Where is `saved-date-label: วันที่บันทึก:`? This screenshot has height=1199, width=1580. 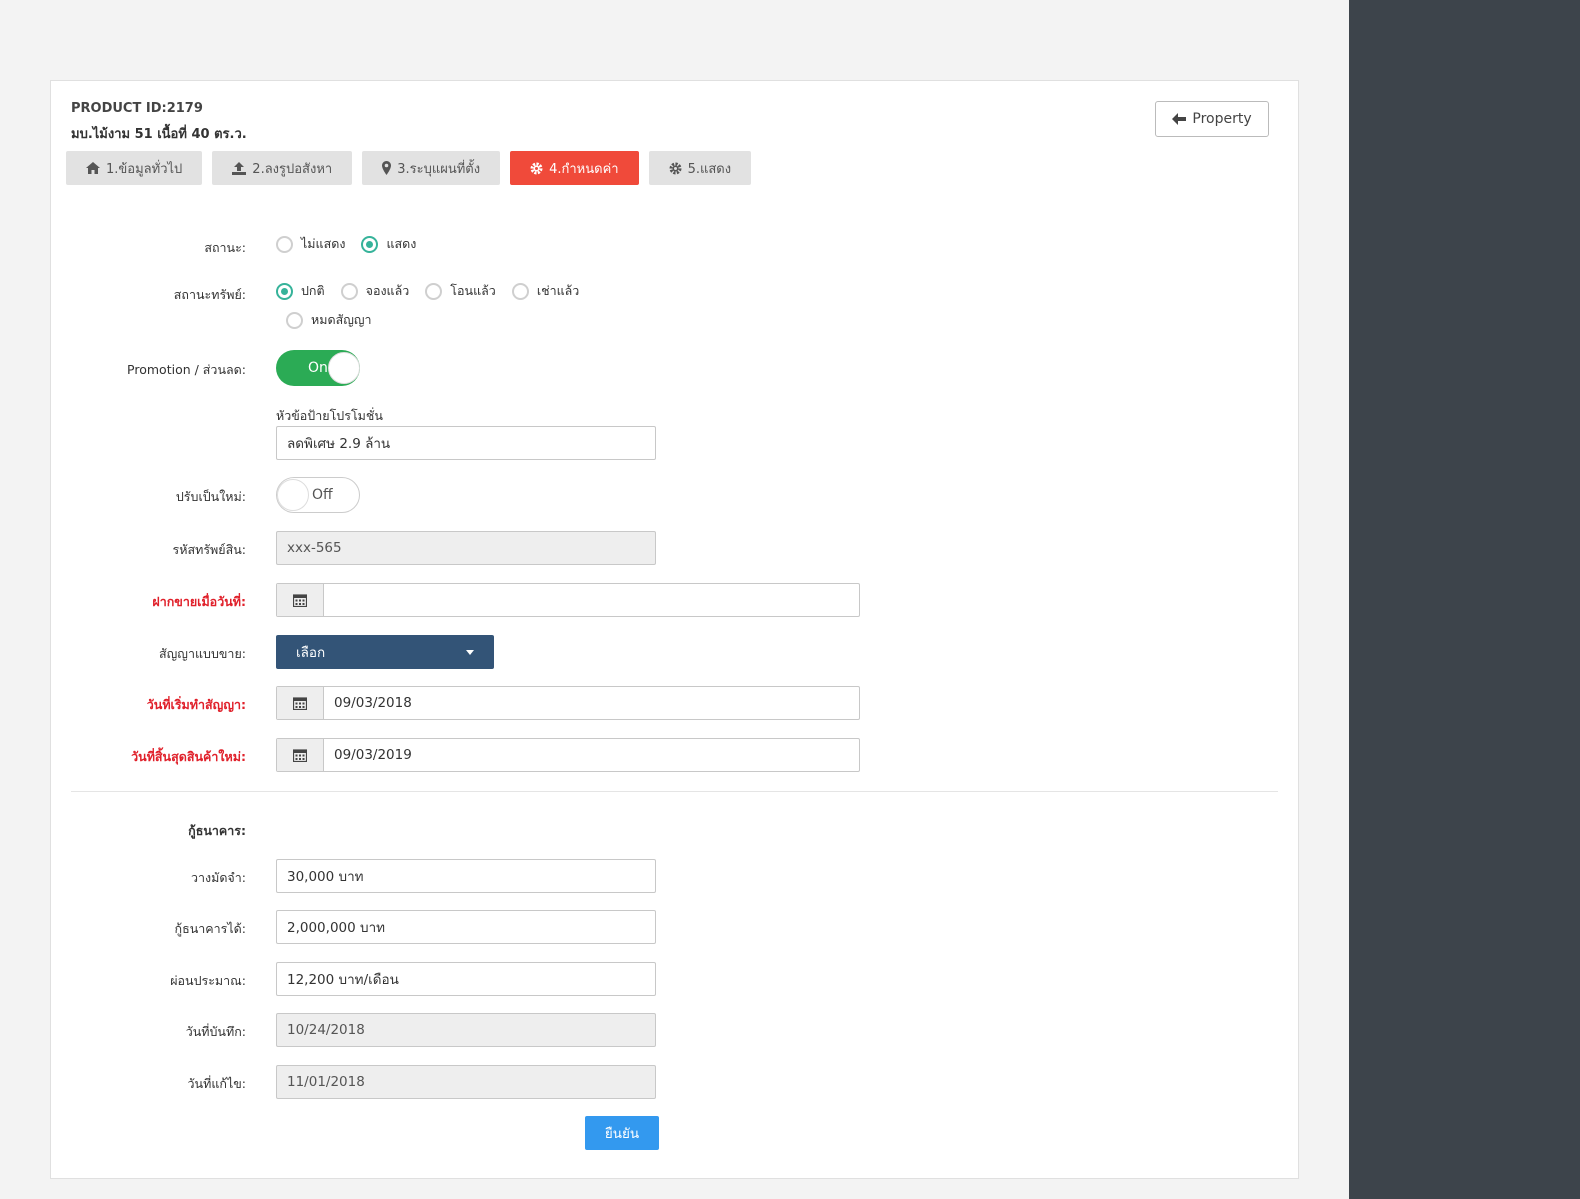
saved-date-label: วันที่บันทึก: is located at coordinates (215, 1031).